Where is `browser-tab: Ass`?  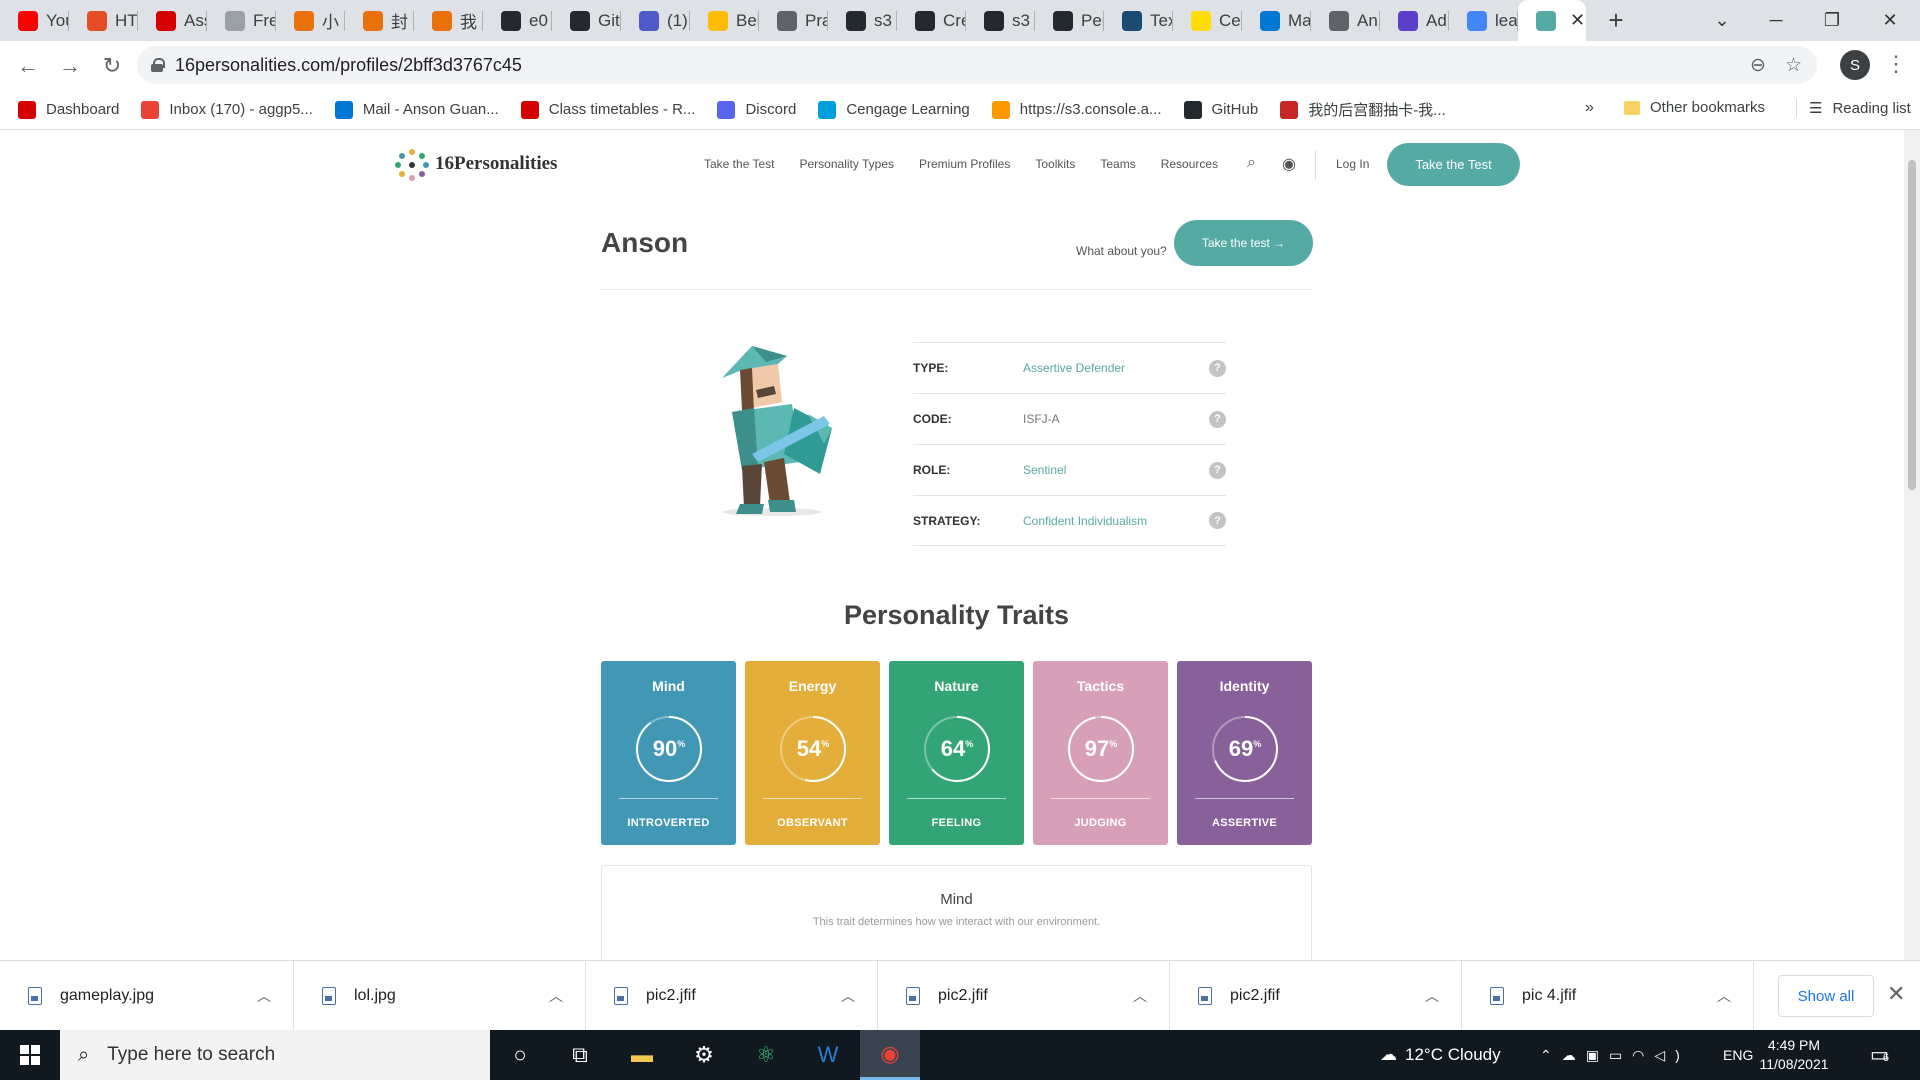
browser-tab: Ass is located at coordinates (172, 20).